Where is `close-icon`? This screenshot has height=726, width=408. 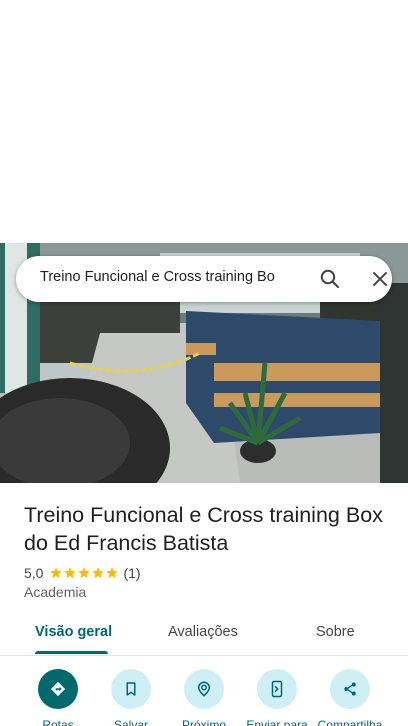
close-icon is located at coordinates (380, 279).